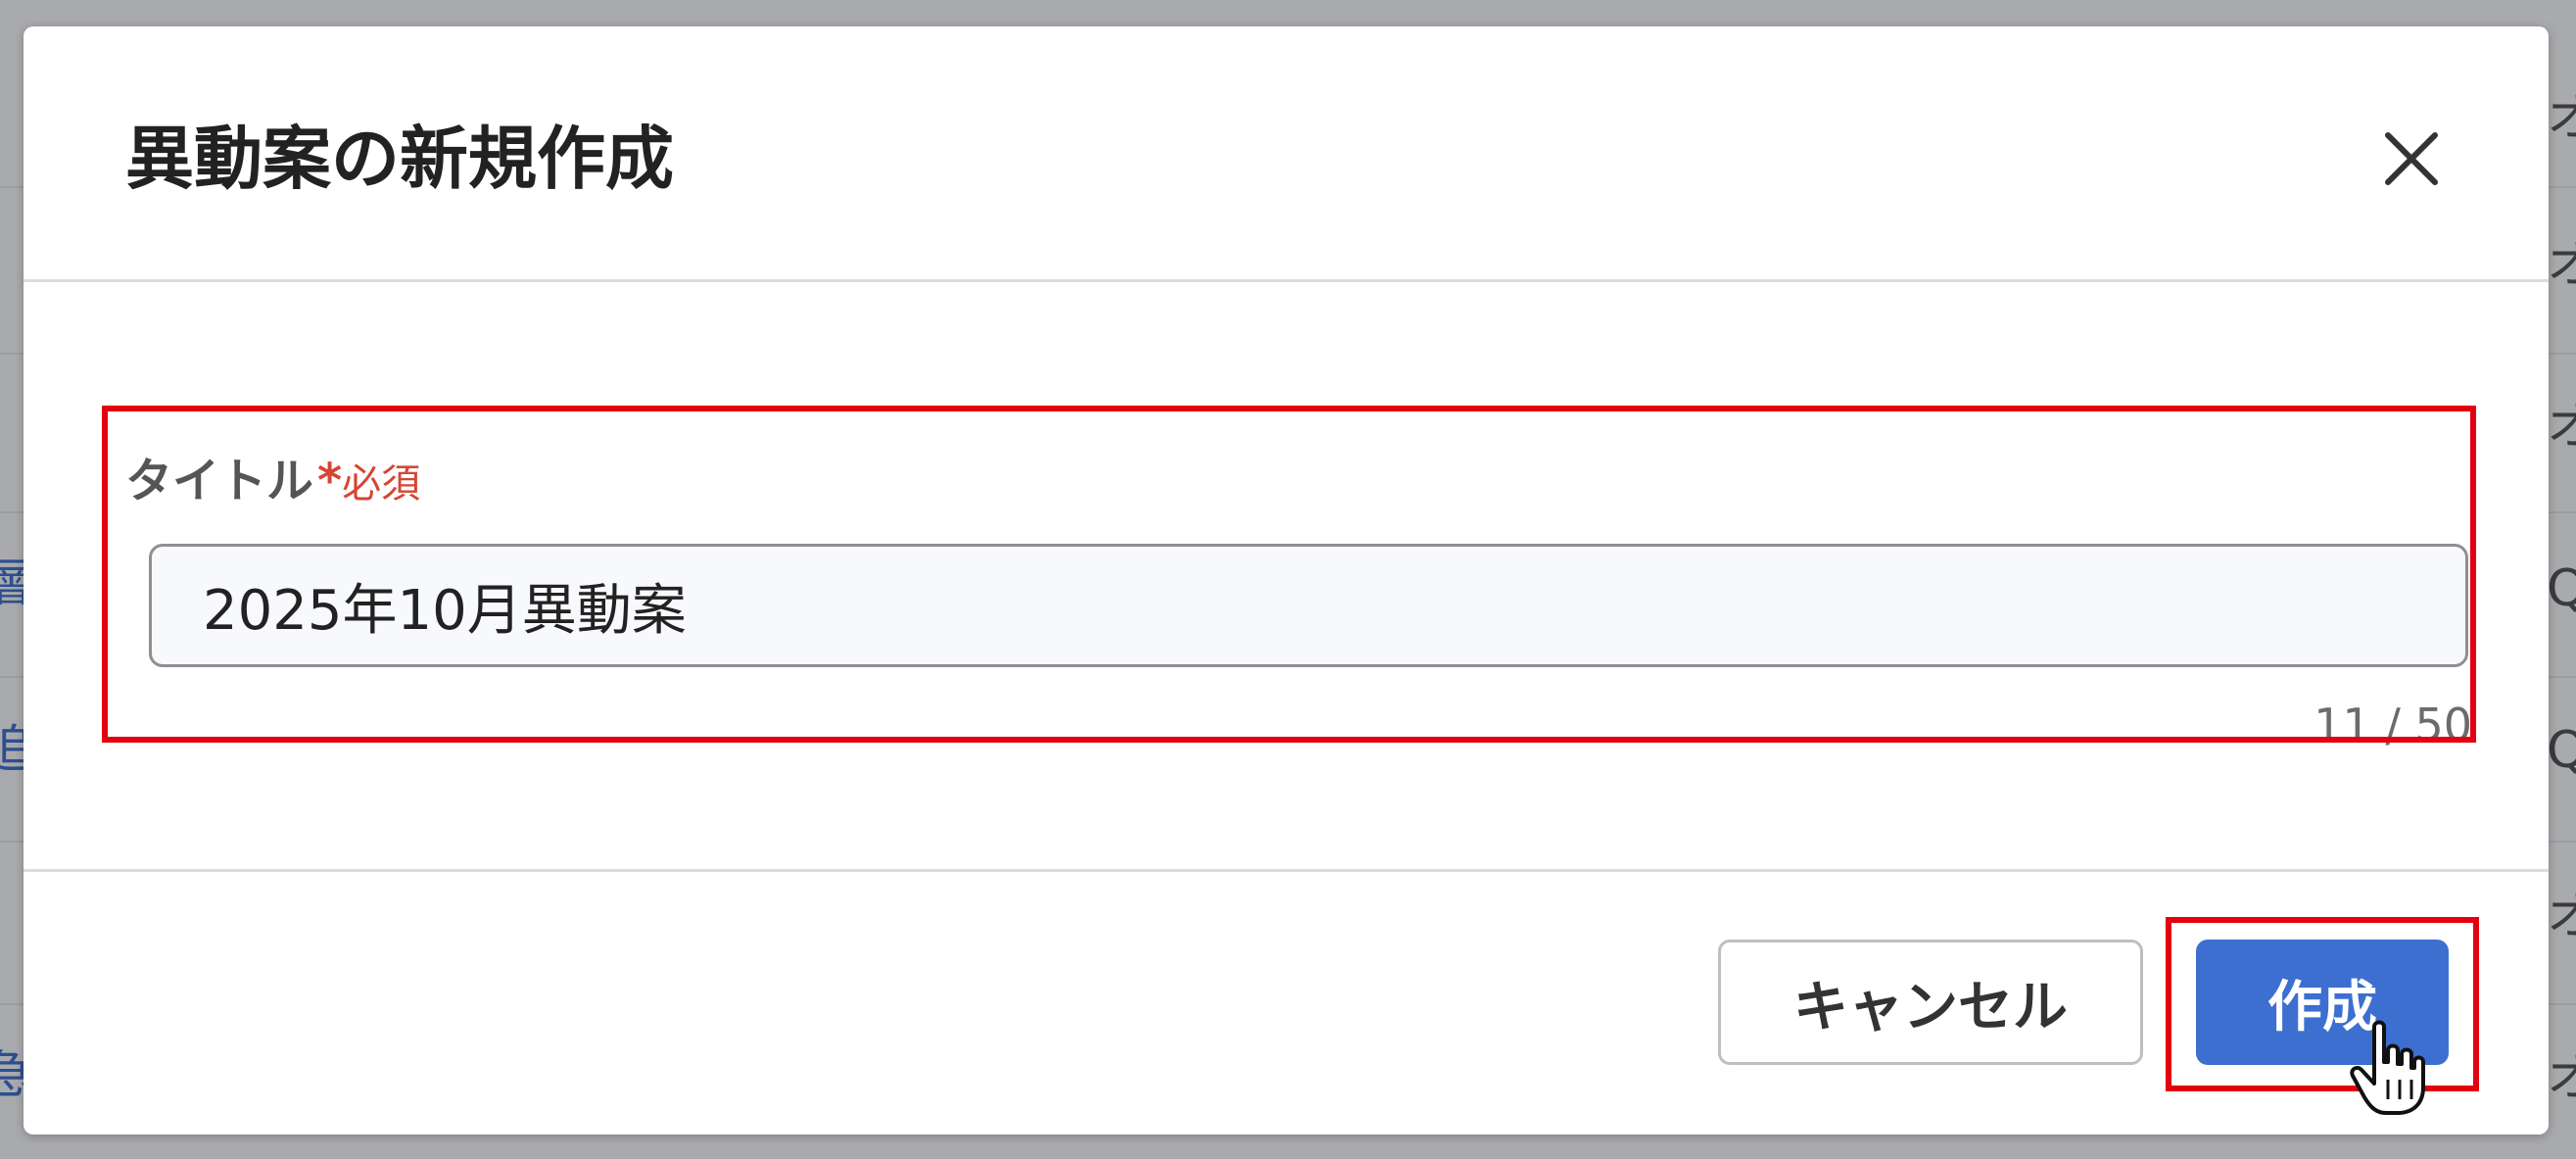 The image size is (2576, 1159). What do you see at coordinates (1309, 605) in the screenshot?
I see `title-input` at bounding box center [1309, 605].